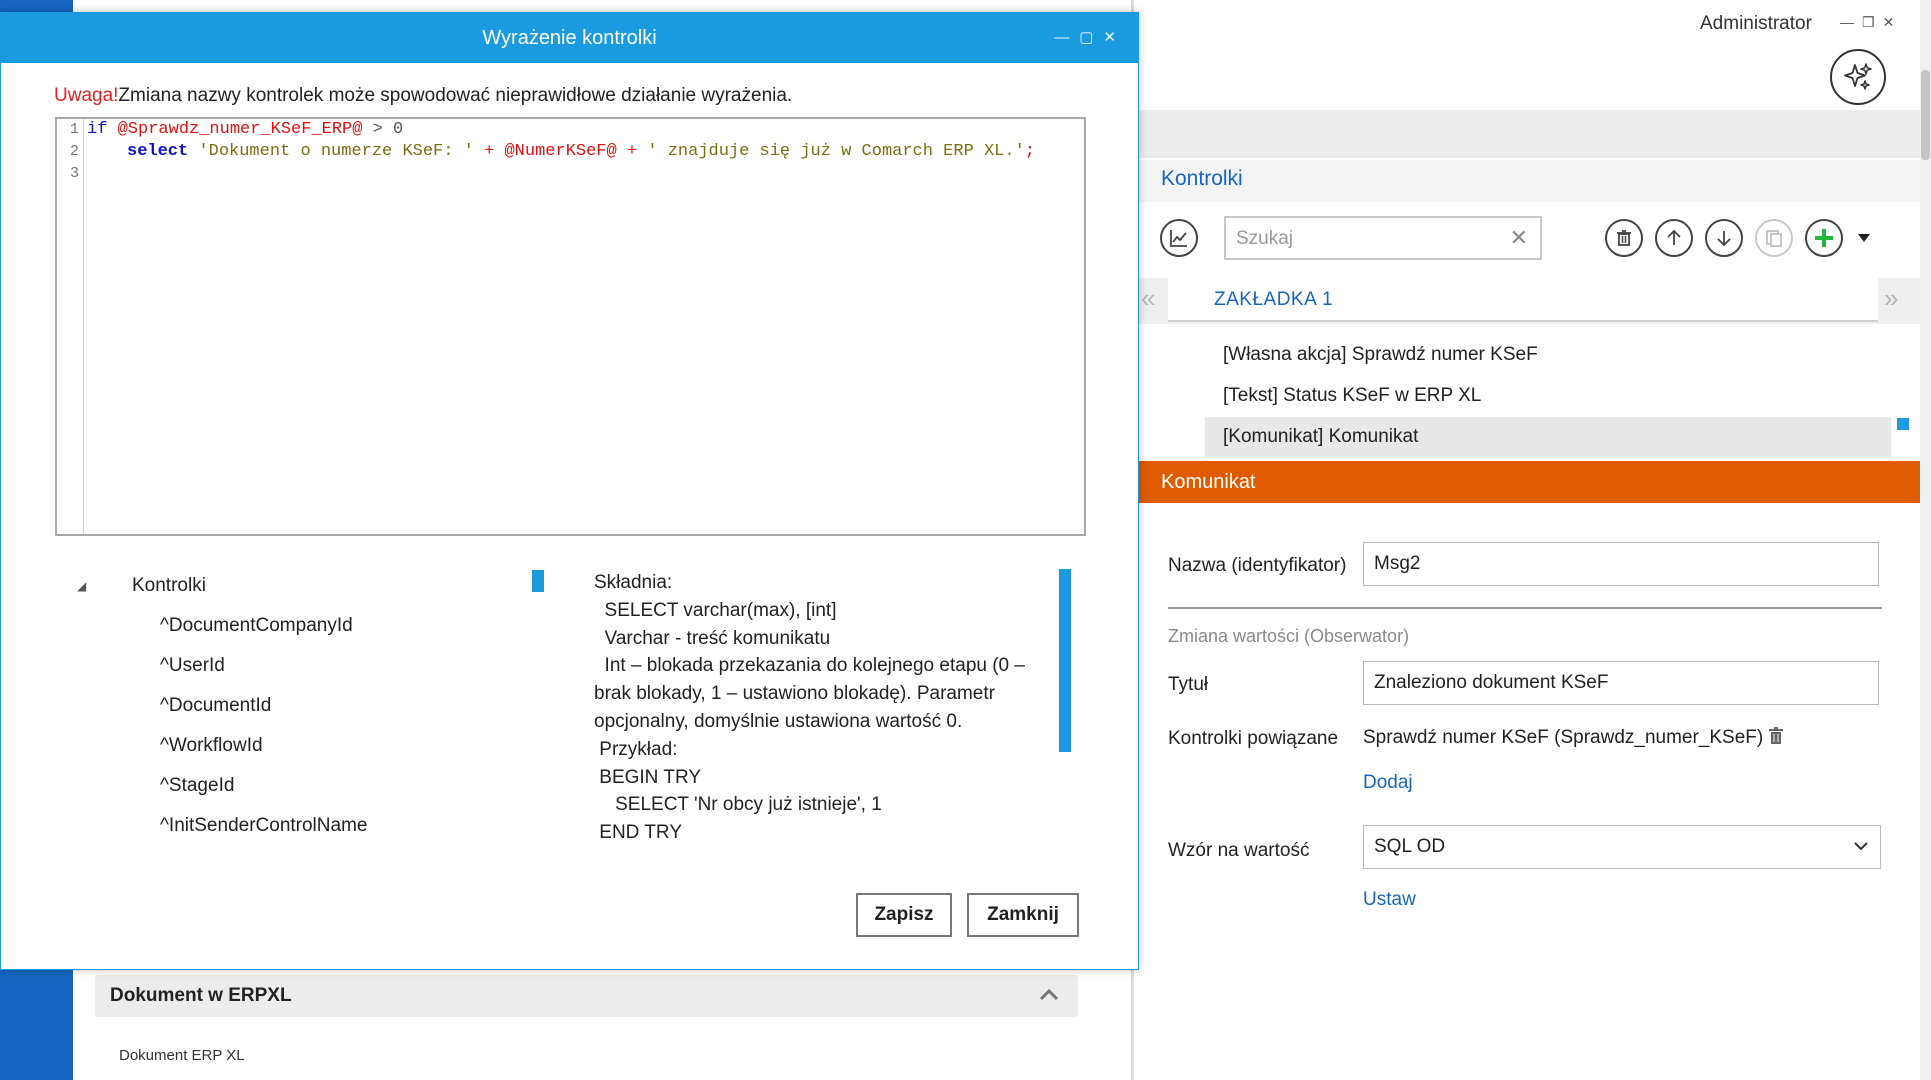 This screenshot has width=1931, height=1080. What do you see at coordinates (1529, 181) in the screenshot?
I see `kontrolki-header` at bounding box center [1529, 181].